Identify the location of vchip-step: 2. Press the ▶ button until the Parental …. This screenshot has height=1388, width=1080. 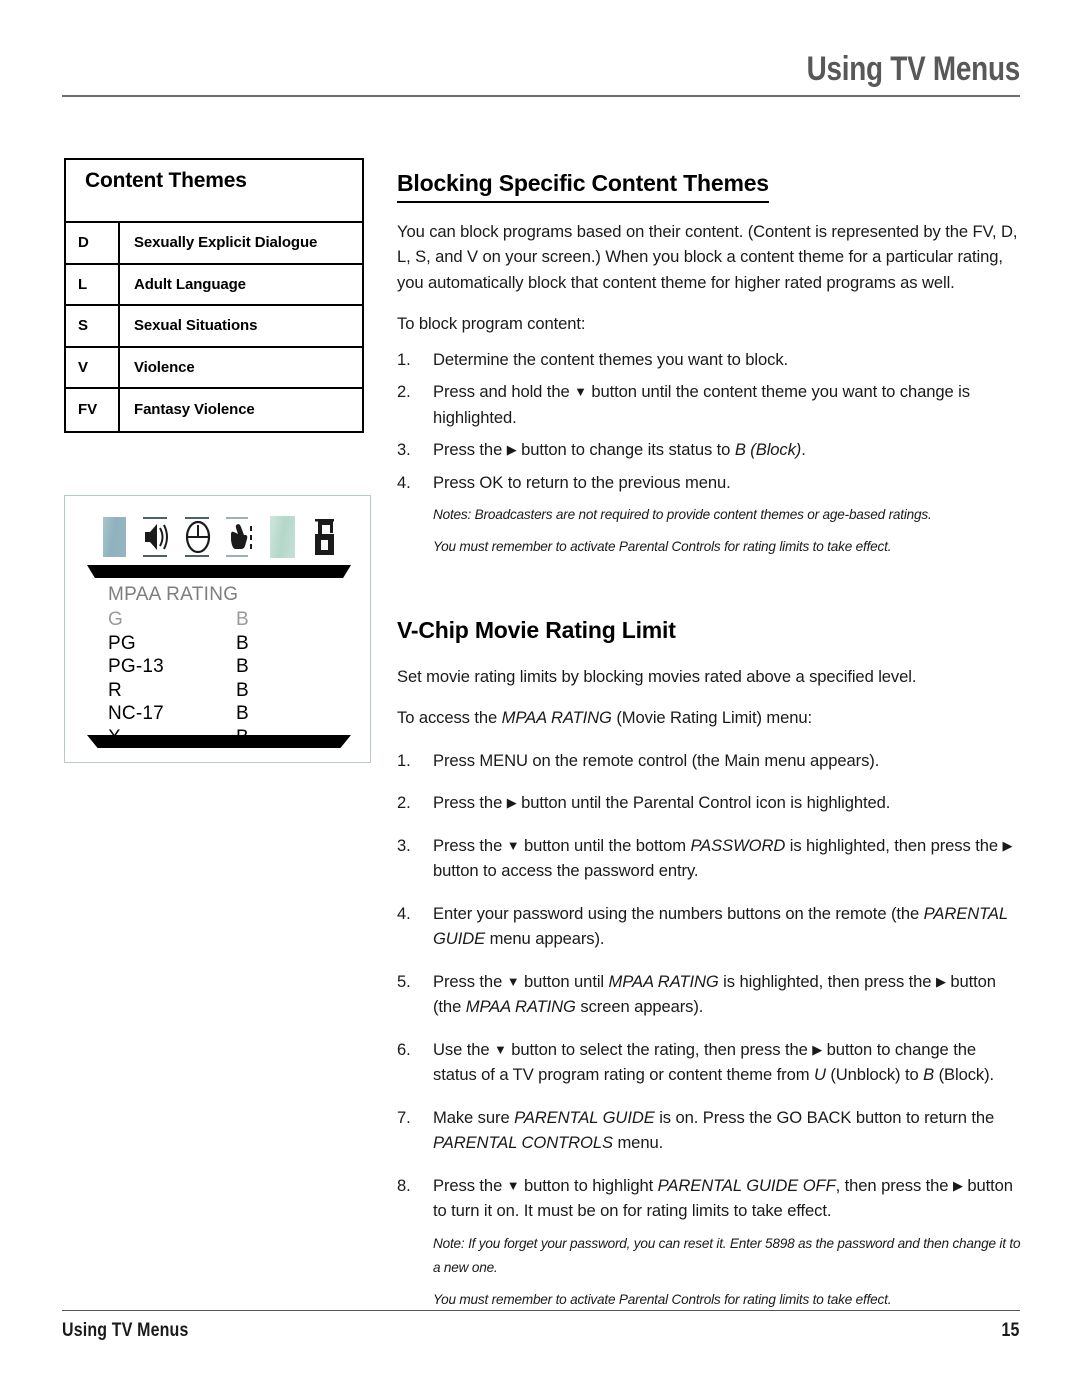
(709, 803).